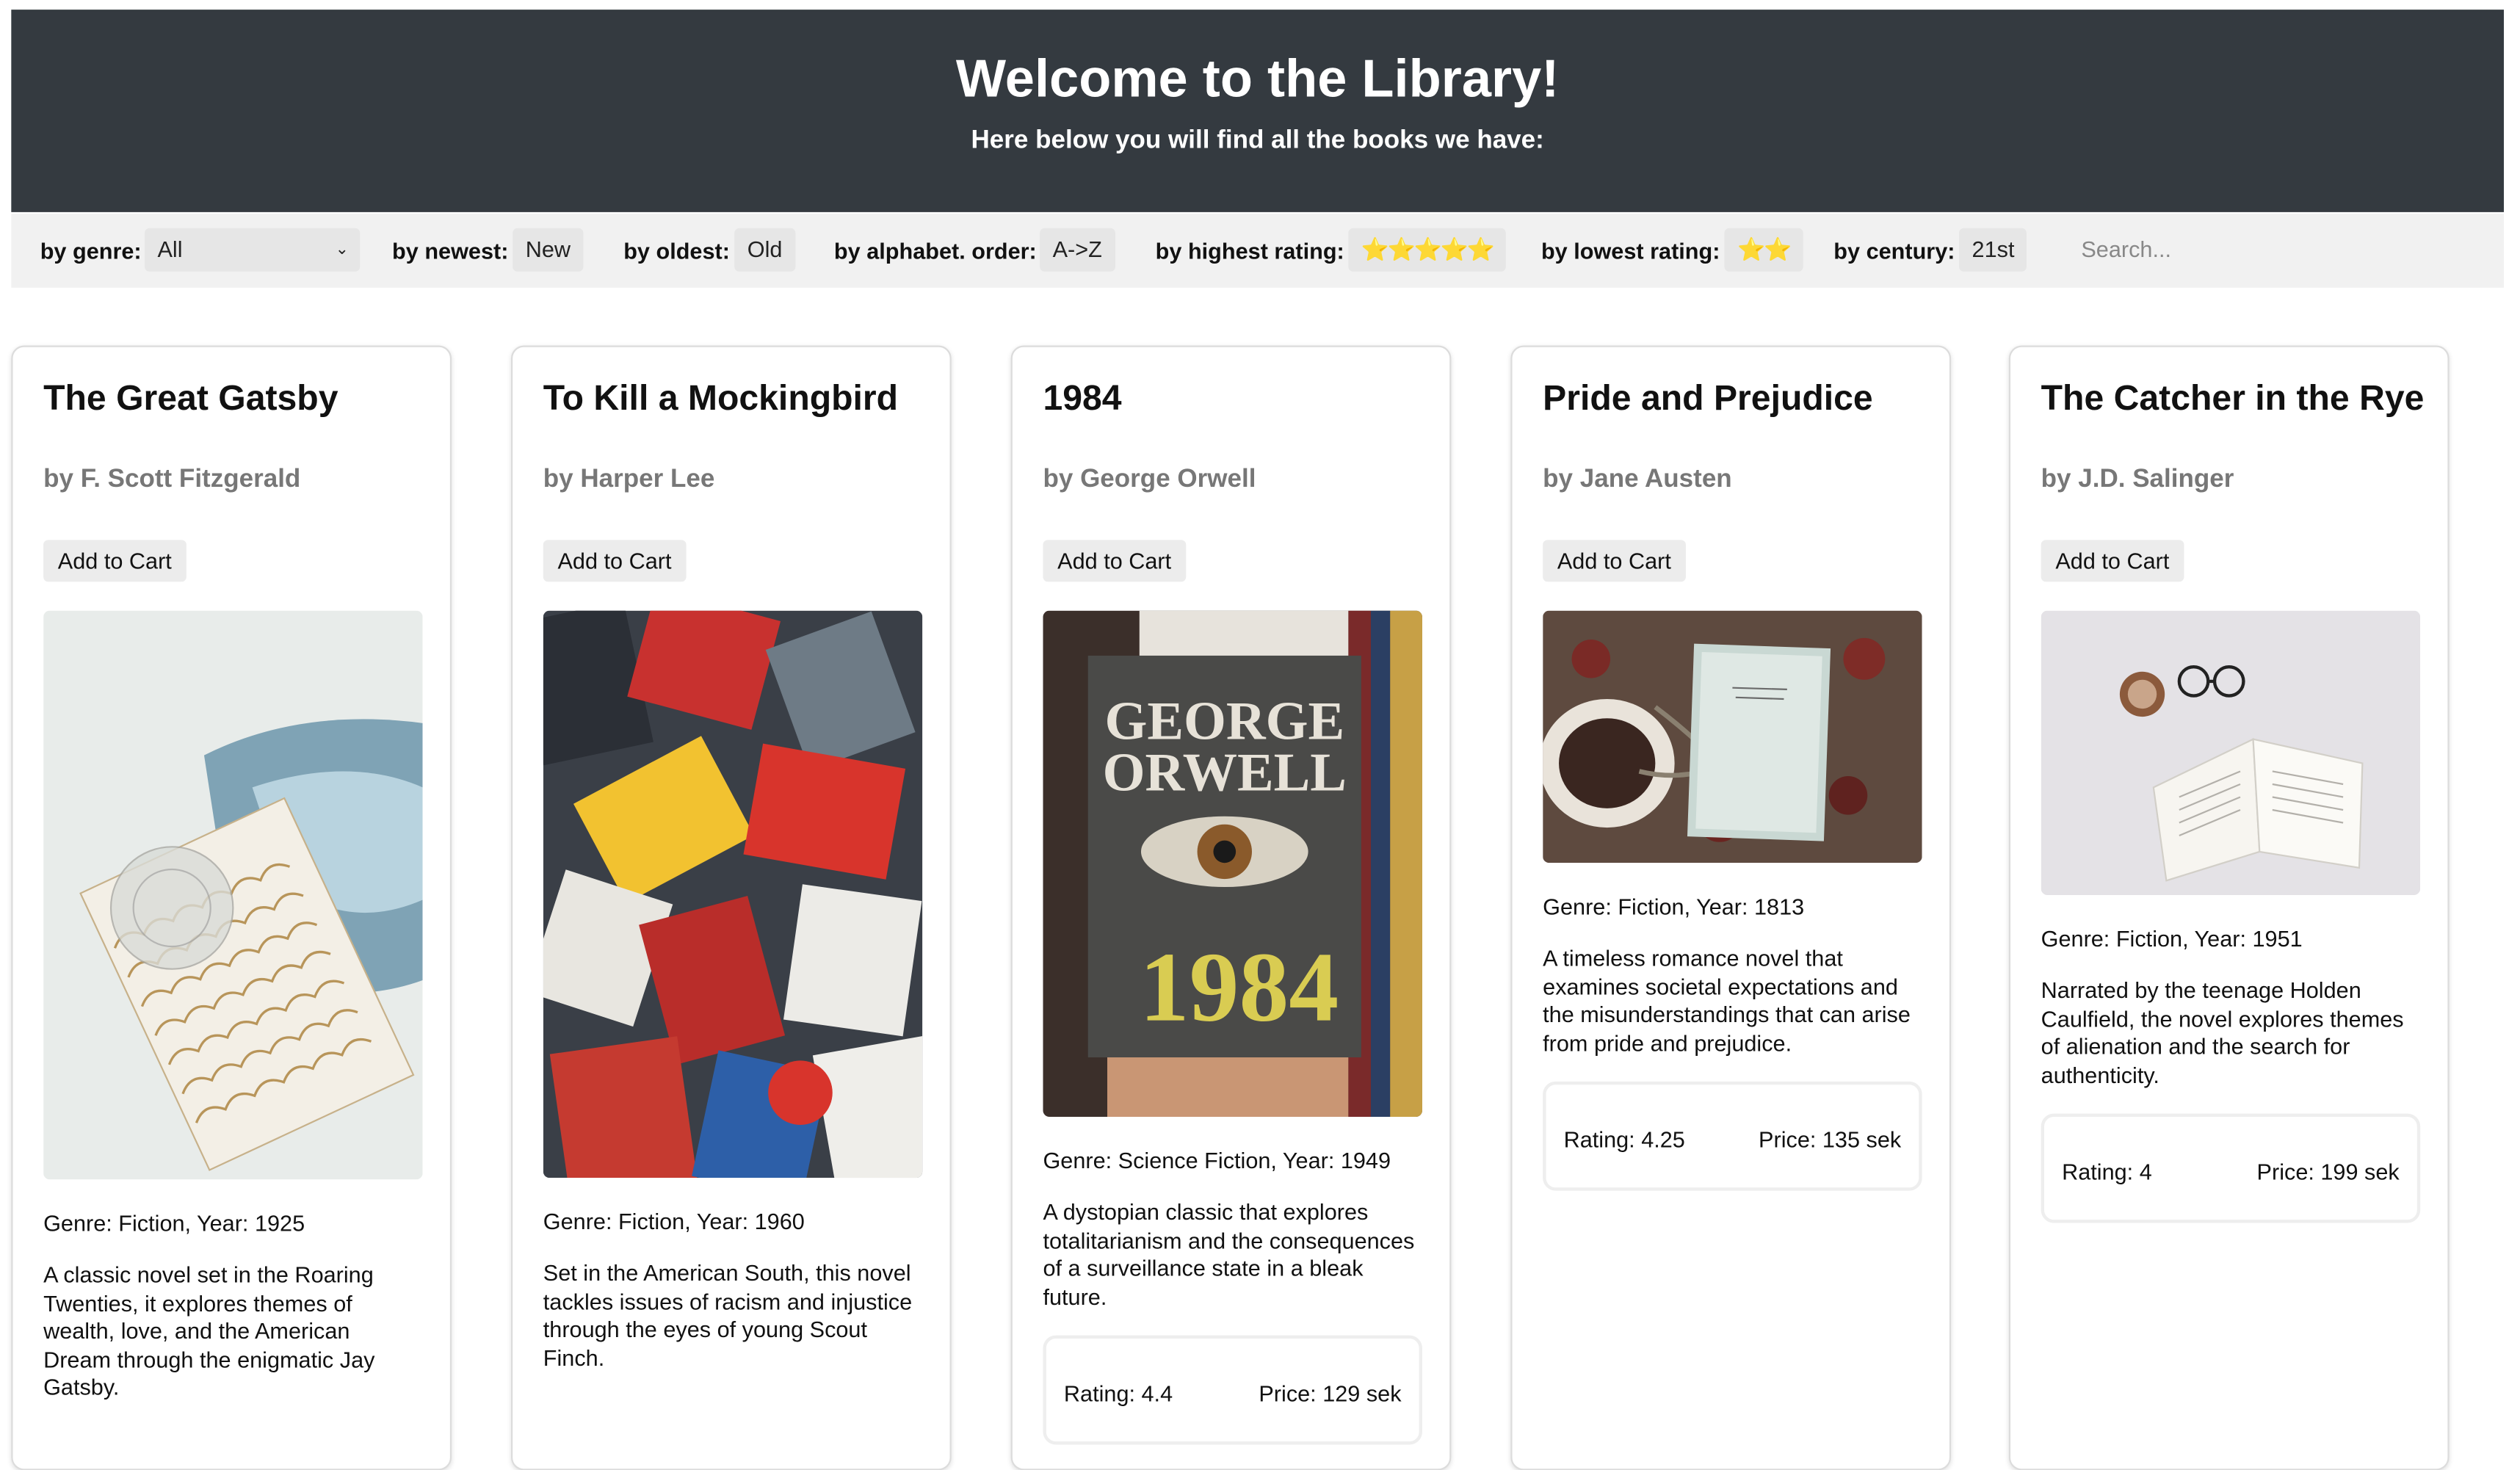 Image resolution: width=2520 pixels, height=1470 pixels. What do you see at coordinates (935, 250) in the screenshot?
I see `alphabet-filter-label: by alphabet. order:` at bounding box center [935, 250].